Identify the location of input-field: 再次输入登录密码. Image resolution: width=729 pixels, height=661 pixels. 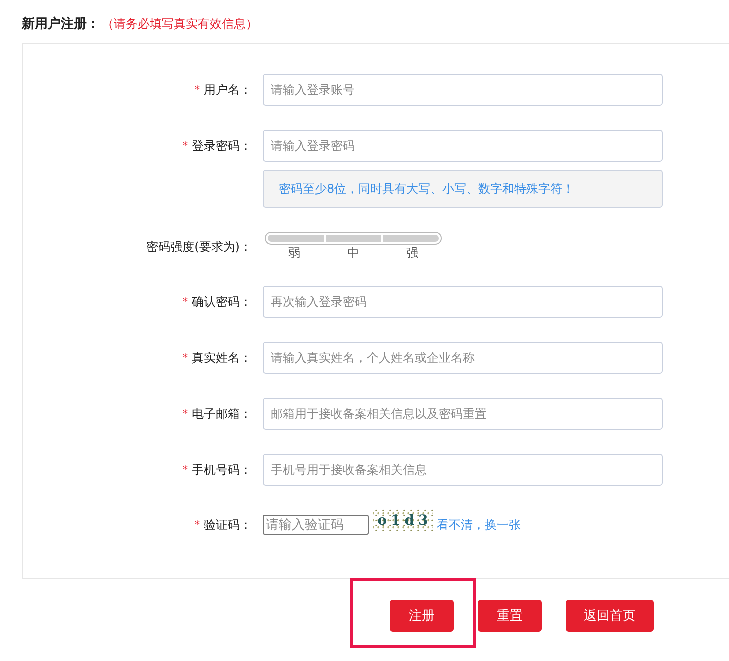
(463, 302).